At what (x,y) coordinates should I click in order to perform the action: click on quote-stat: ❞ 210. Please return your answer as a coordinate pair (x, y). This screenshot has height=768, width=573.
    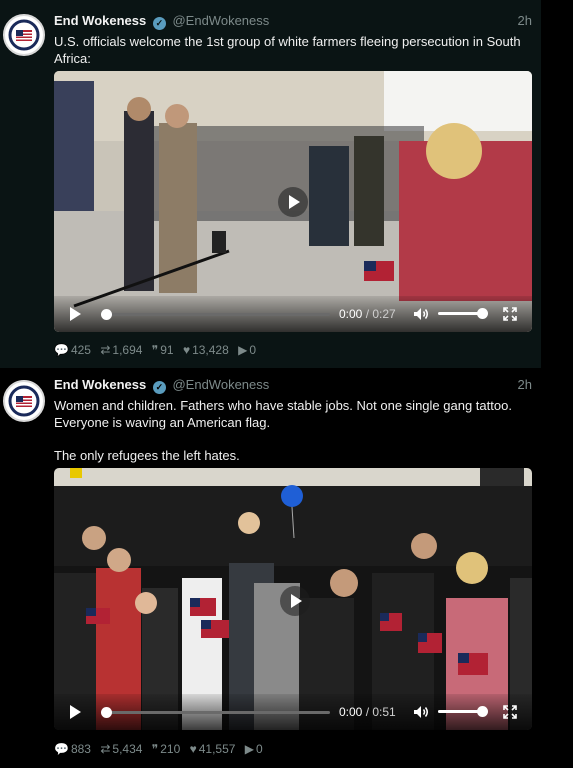
    Looking at the image, I should click on (166, 749).